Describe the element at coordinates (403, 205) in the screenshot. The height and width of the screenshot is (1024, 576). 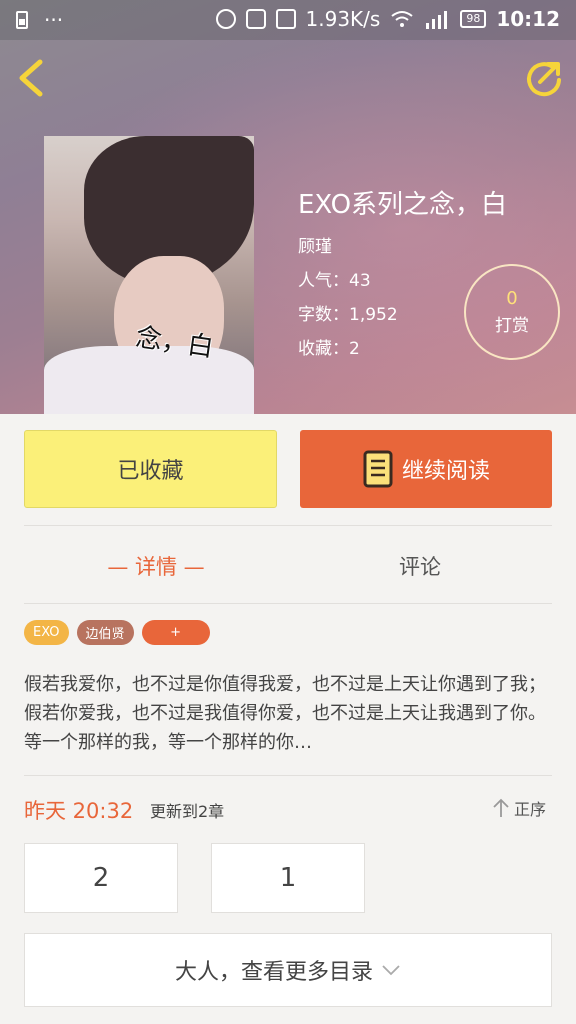
I see `book-title: EXO系列之念，白` at that location.